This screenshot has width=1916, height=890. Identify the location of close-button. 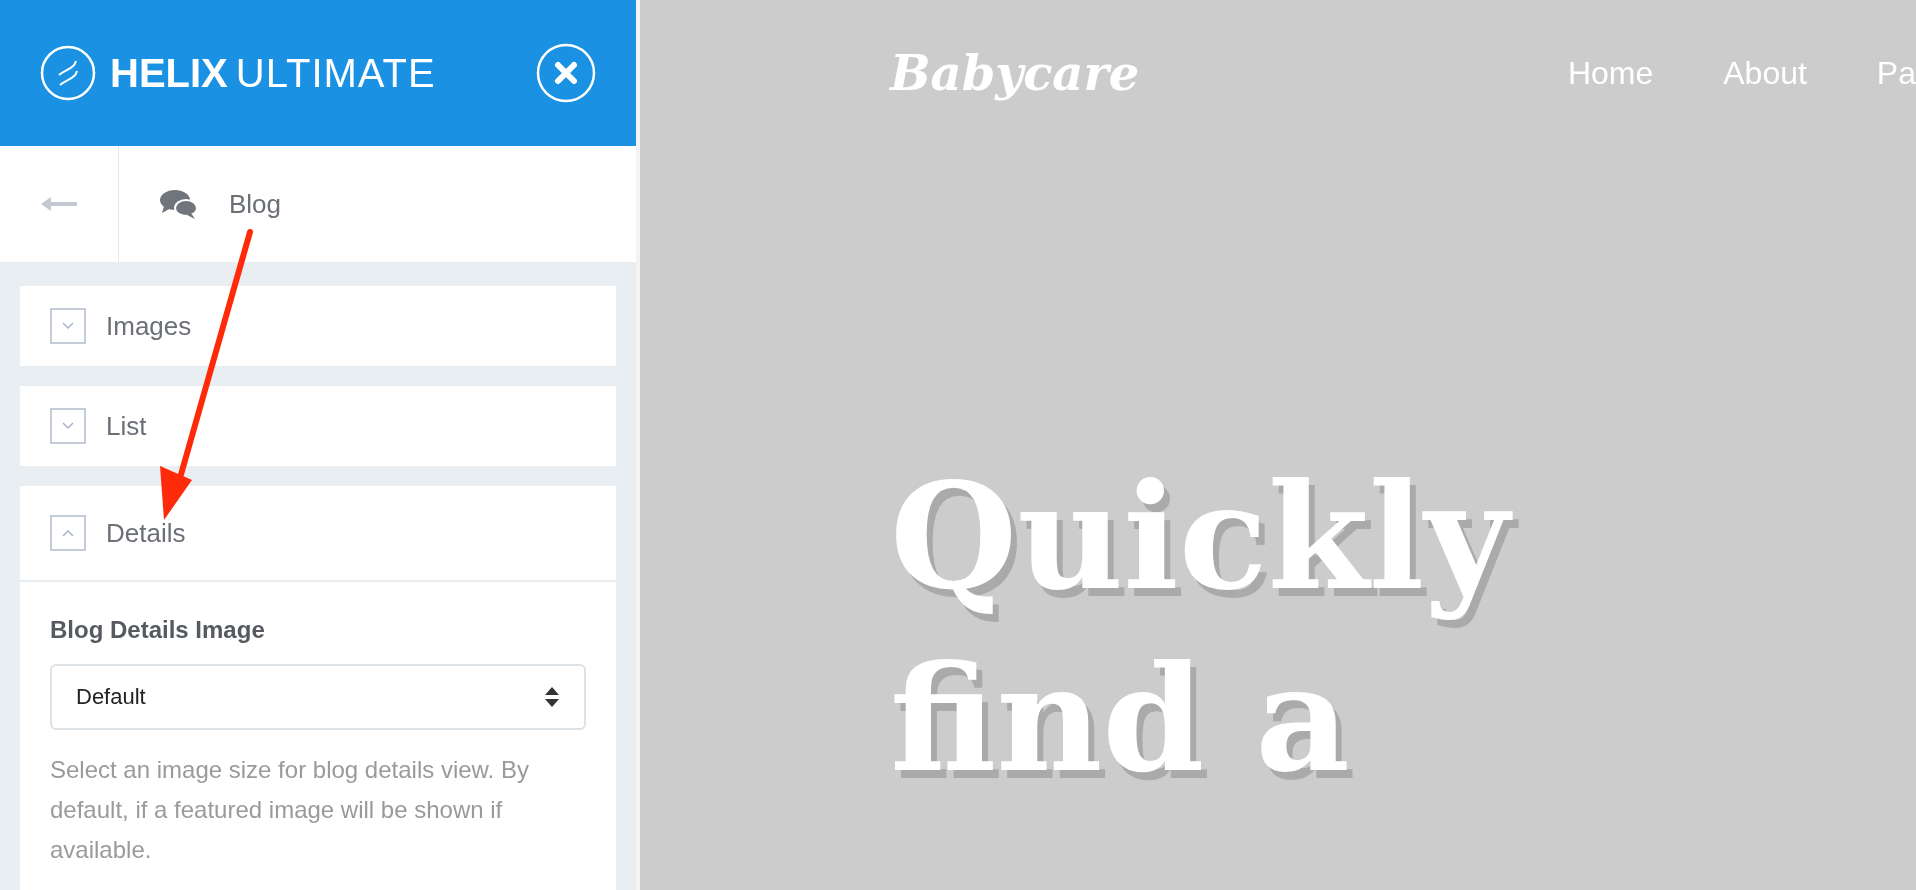
(566, 73).